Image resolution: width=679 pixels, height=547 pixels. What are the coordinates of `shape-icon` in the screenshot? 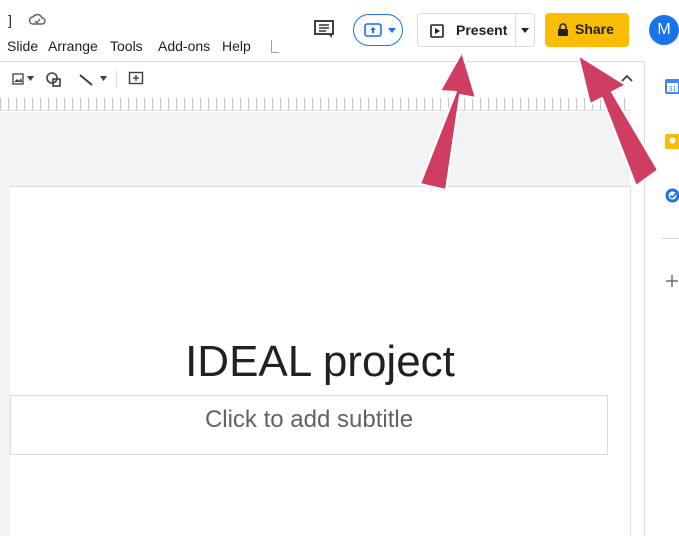 It's located at (54, 79).